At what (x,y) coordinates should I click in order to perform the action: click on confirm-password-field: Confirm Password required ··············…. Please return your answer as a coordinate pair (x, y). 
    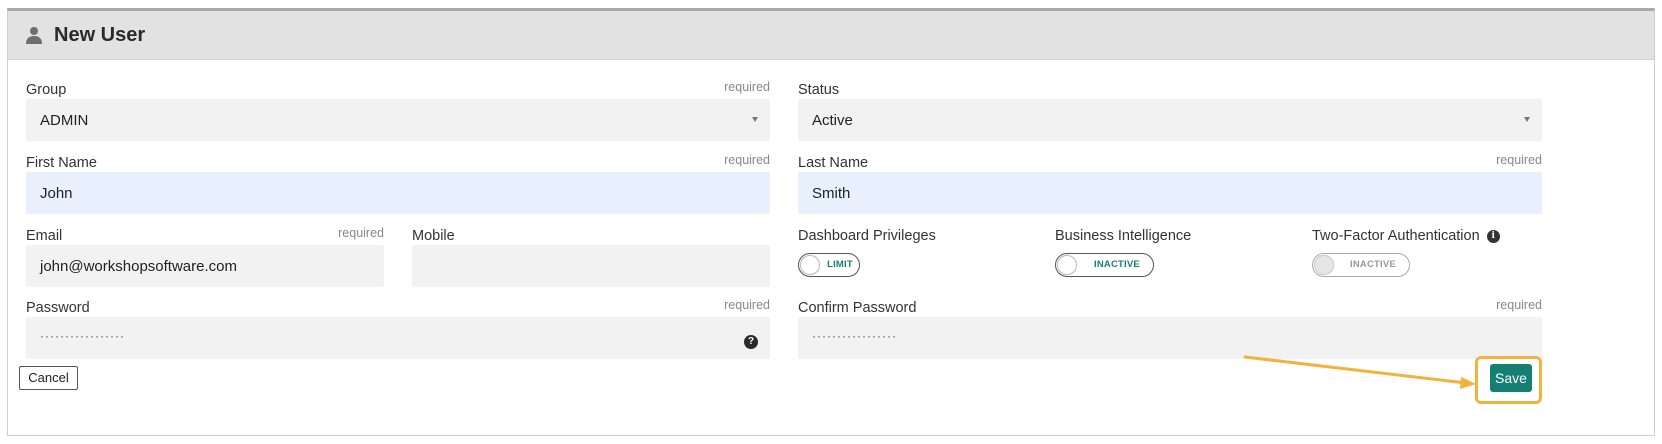
    Looking at the image, I should click on (1170, 329).